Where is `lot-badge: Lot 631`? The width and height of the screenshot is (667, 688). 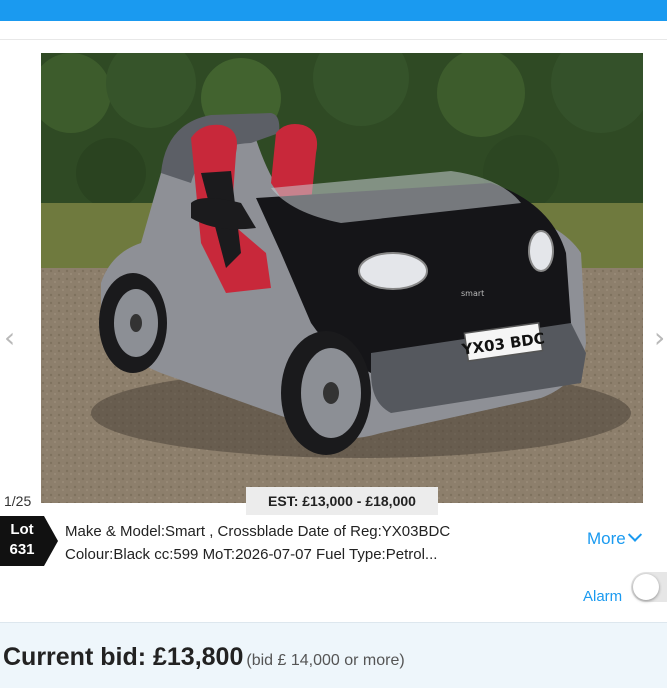
lot-badge: Lot 631 is located at coordinates (29, 541).